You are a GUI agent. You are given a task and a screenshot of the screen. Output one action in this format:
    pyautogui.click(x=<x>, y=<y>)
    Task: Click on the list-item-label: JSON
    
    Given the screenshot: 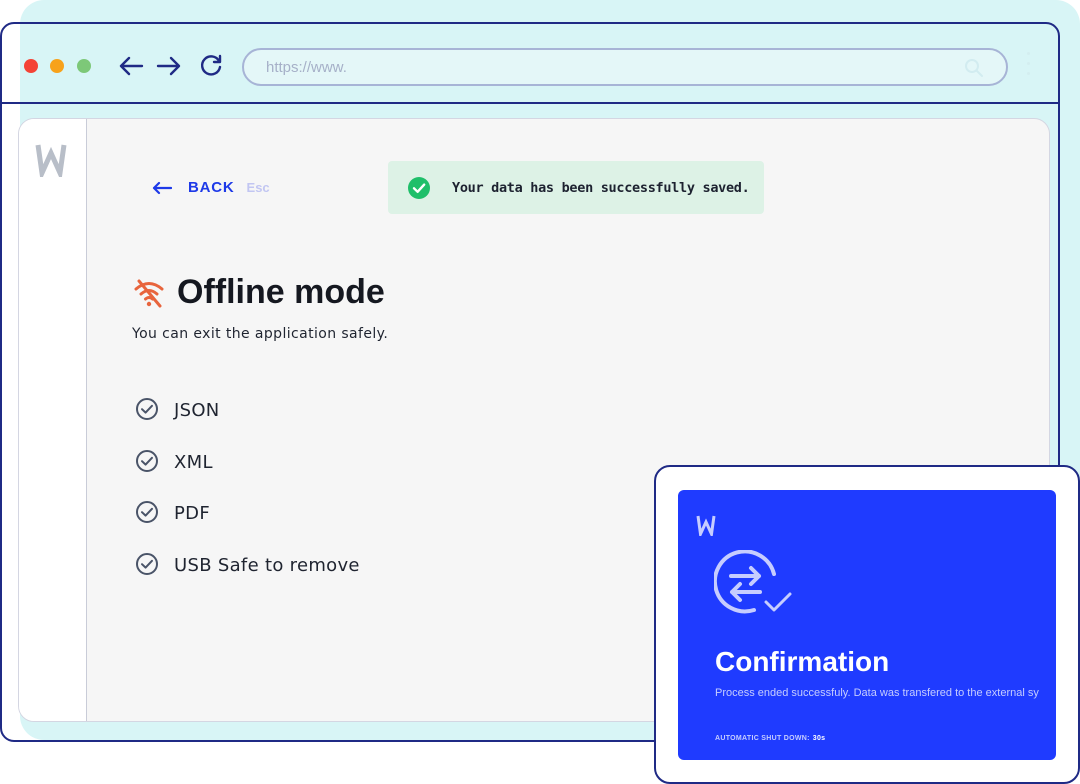 What is the action you would take?
    pyautogui.click(x=197, y=410)
    